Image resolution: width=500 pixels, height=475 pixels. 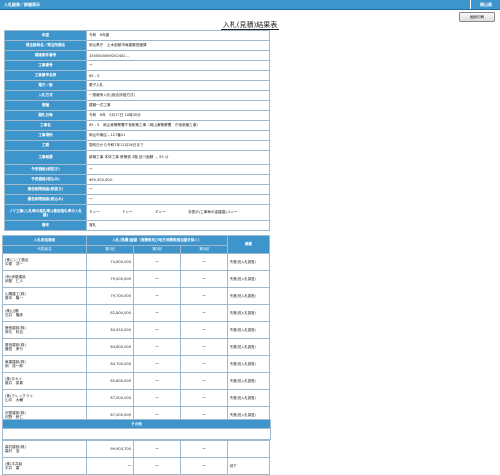 I want to click on info-label: 最低制限価格(税込み), so click(x=45, y=199).